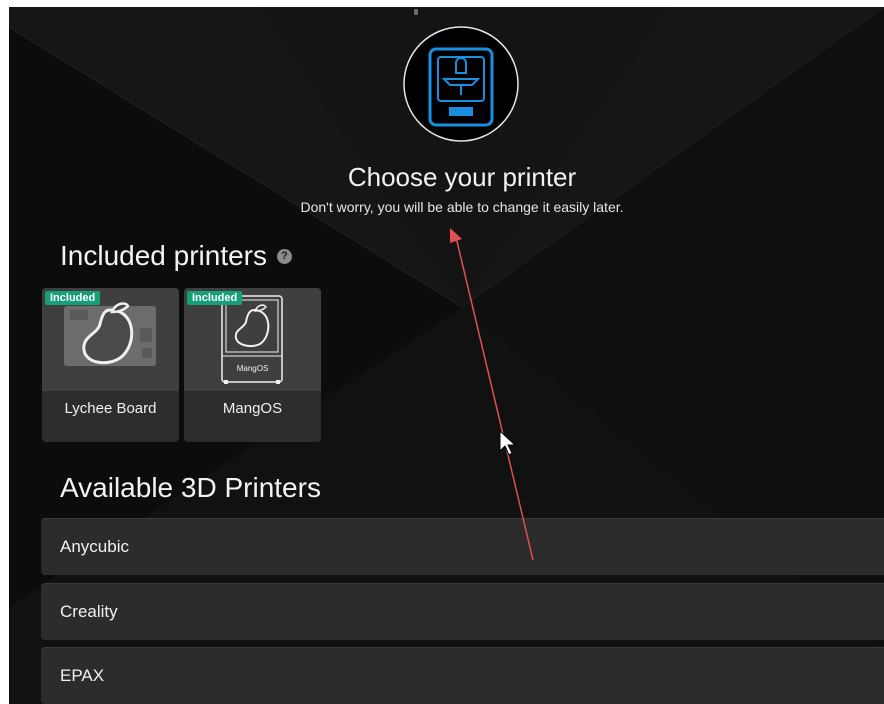 This screenshot has width=884, height=704. I want to click on help-icon: ?, so click(285, 256).